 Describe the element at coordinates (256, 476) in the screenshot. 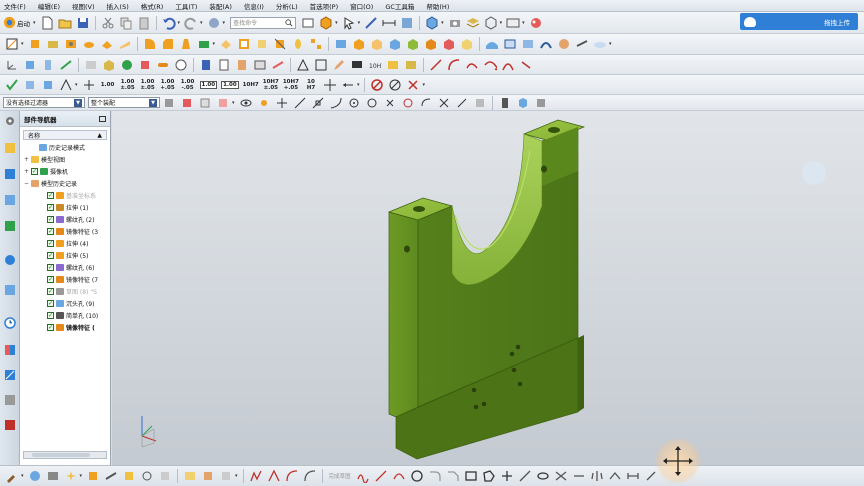

I see `profile-button` at that location.